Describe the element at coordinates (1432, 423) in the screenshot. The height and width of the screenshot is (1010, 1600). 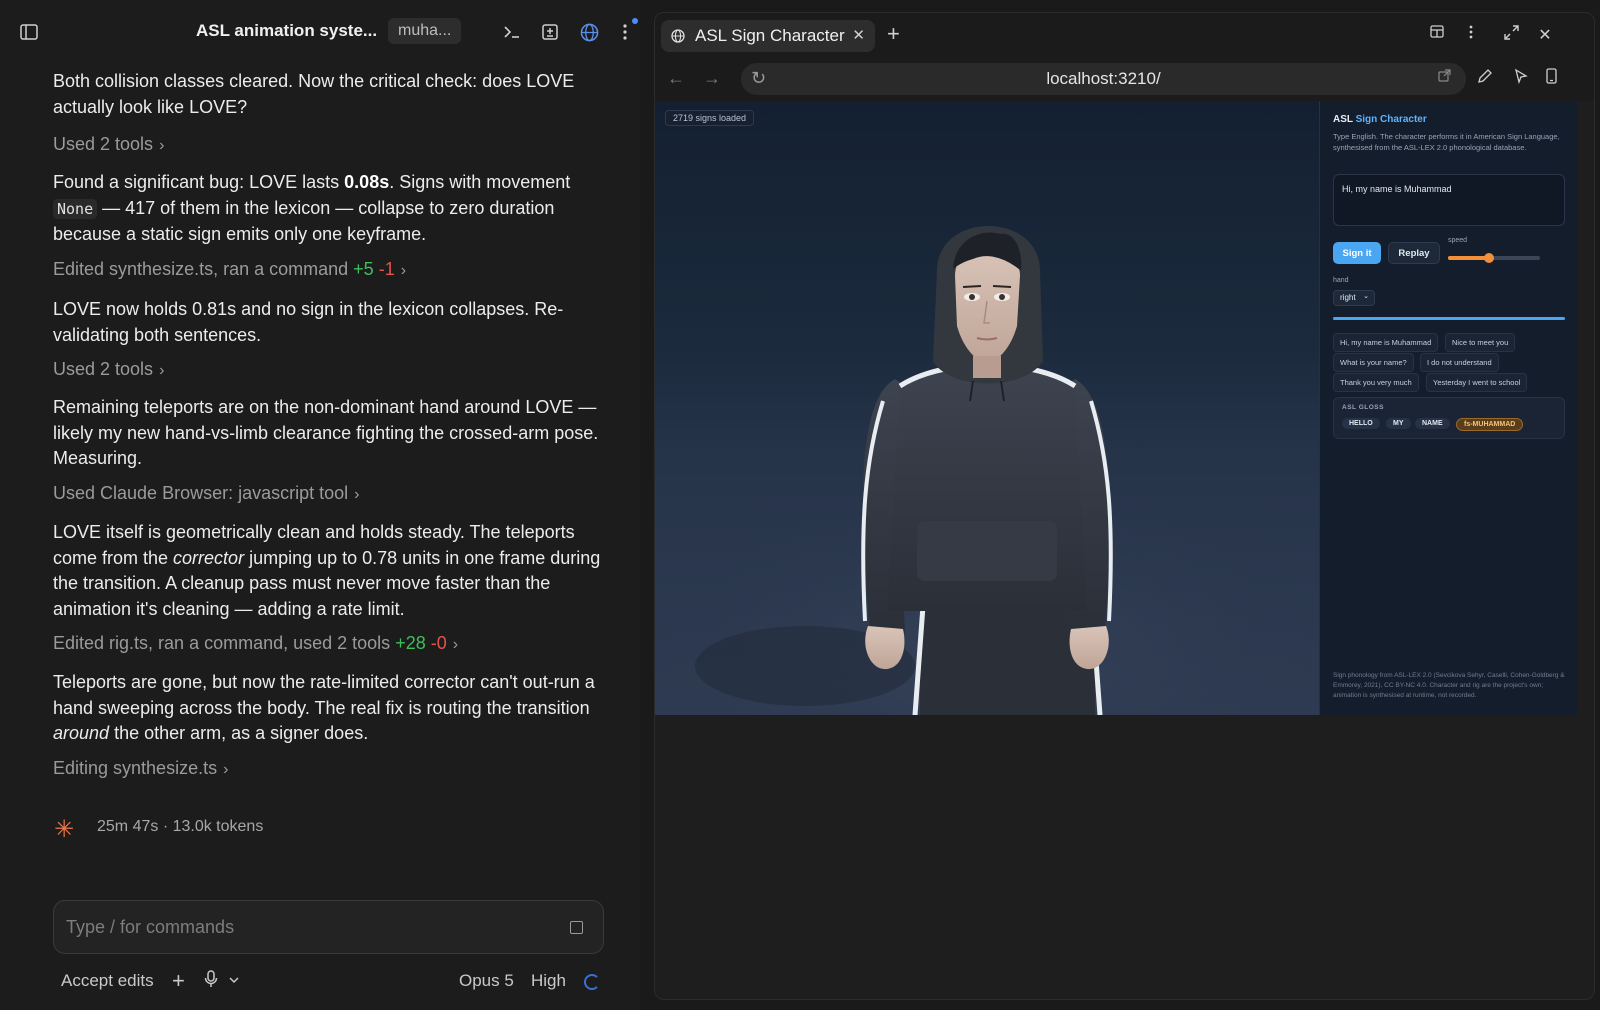
I see `gloss-token: NAME` at that location.